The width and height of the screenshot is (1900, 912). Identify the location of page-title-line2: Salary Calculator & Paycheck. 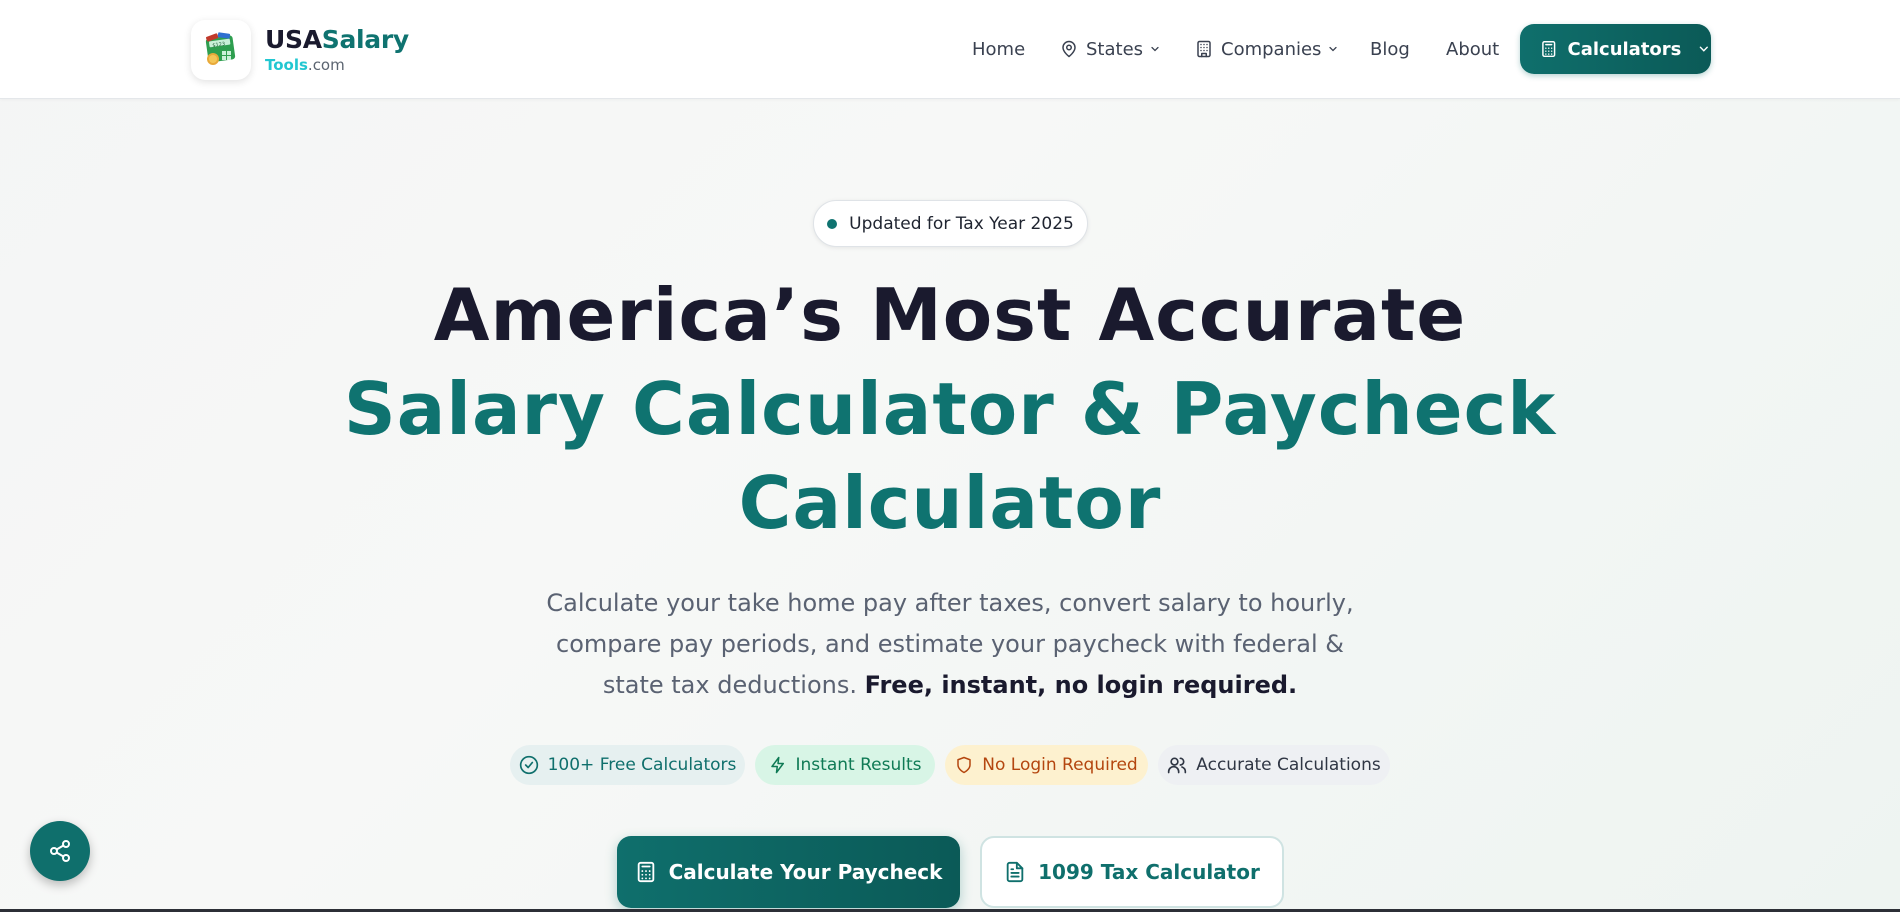
(950, 409).